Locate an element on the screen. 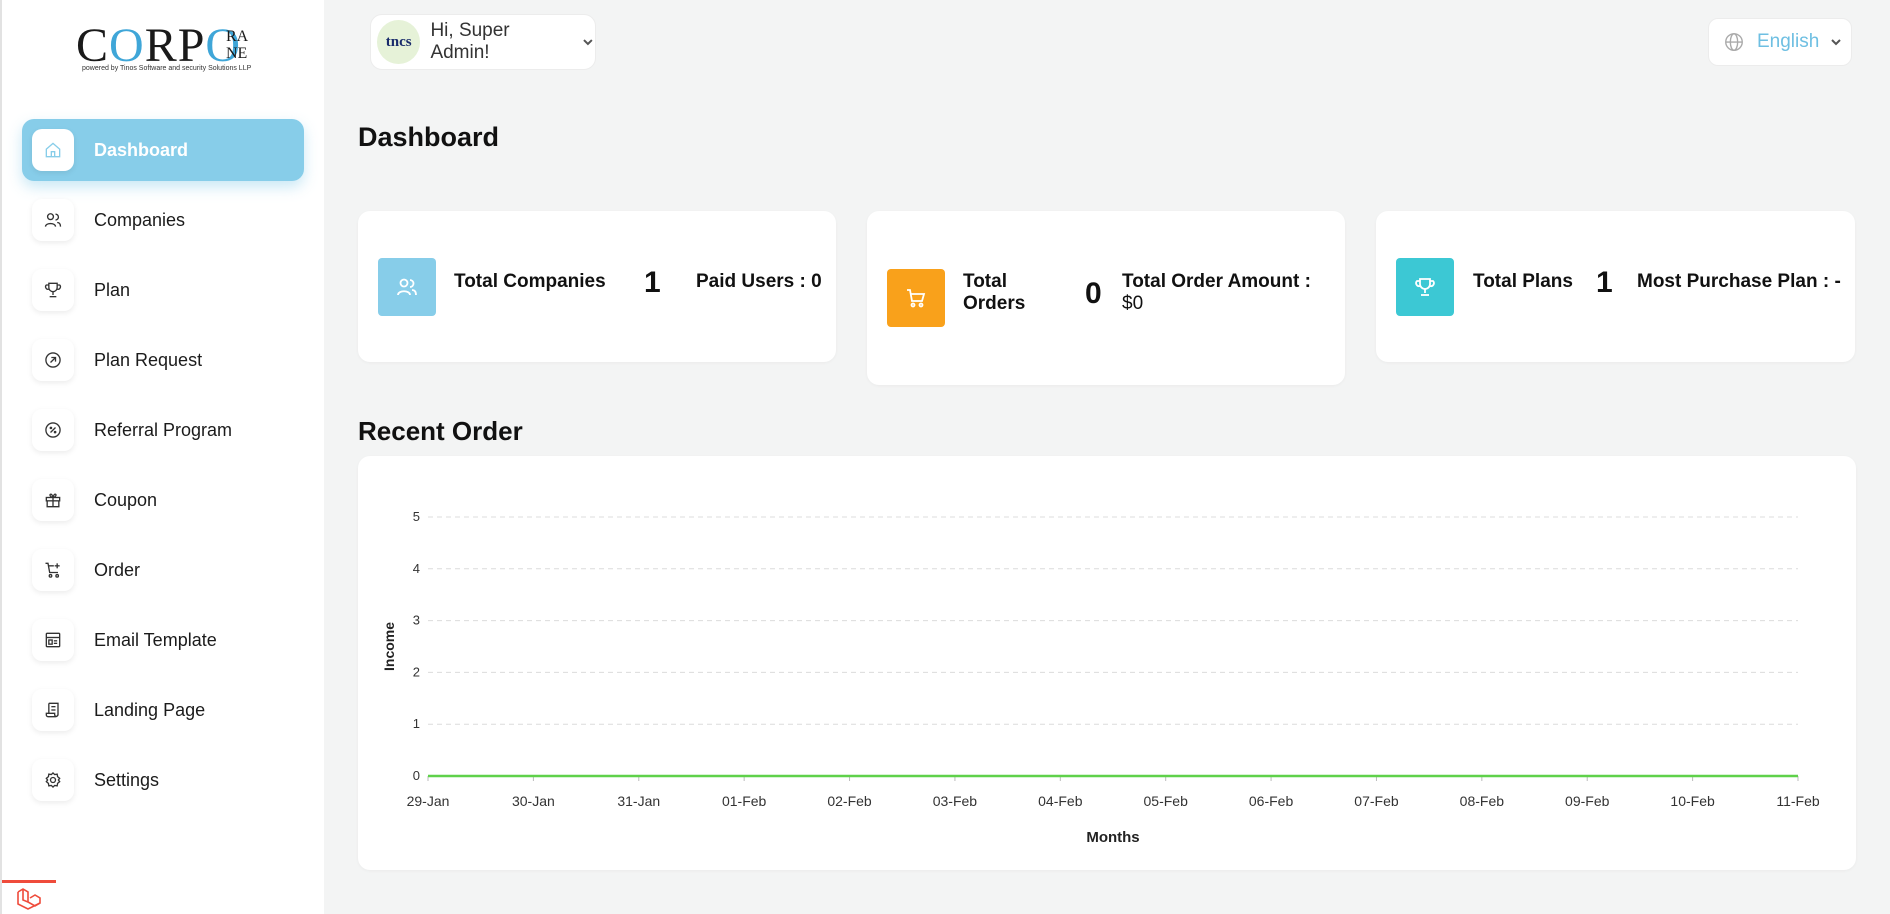  x-tick-label: 09-Feb is located at coordinates (1587, 801).